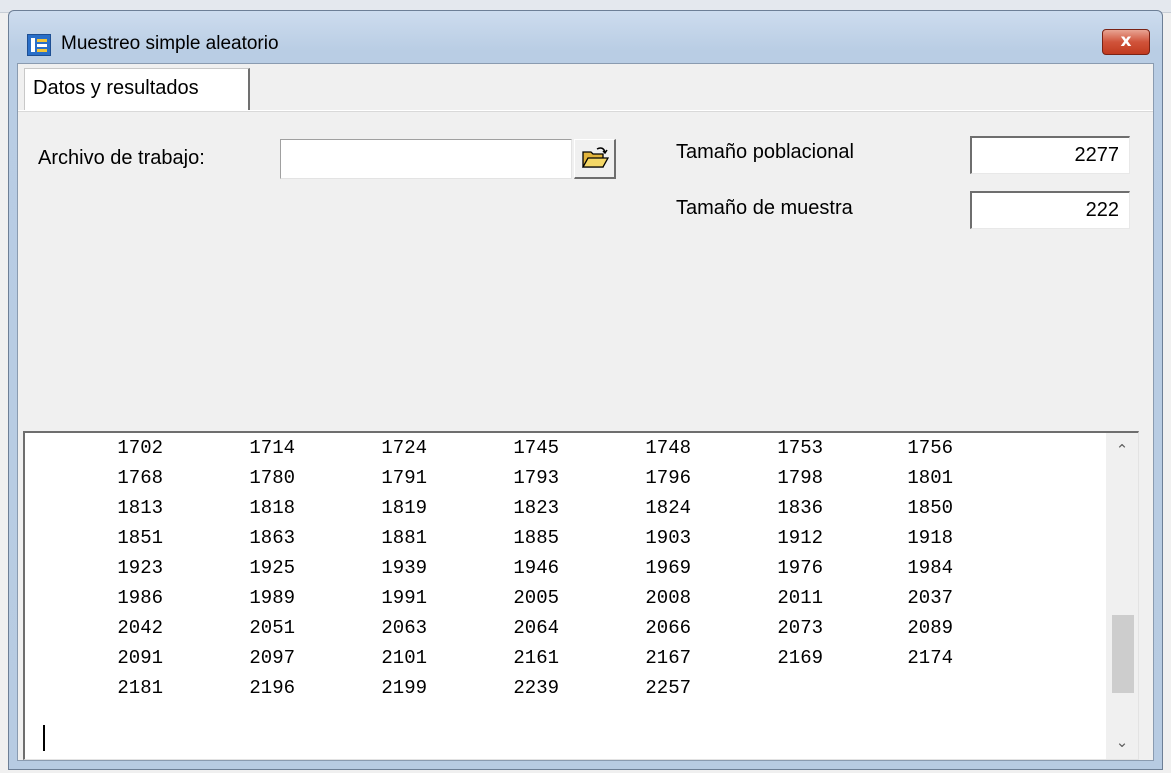 The height and width of the screenshot is (773, 1171). What do you see at coordinates (1050, 210) in the screenshot?
I see `muestra-input: 222` at bounding box center [1050, 210].